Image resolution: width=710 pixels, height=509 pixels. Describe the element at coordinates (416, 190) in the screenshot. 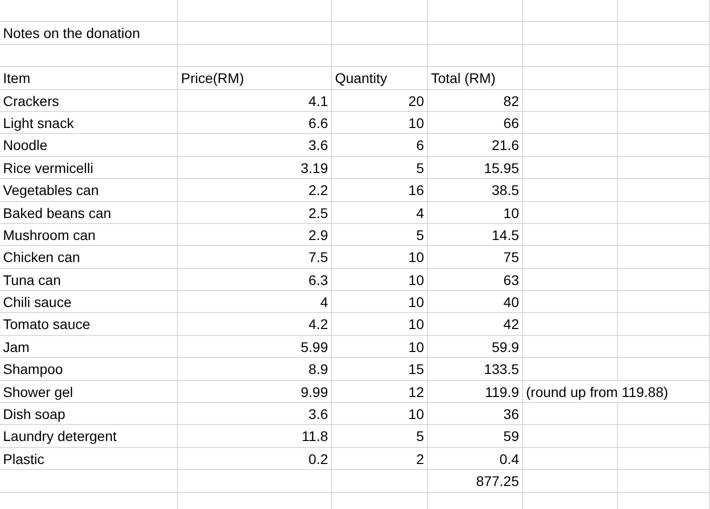

I see `quantity-cell: 16` at that location.